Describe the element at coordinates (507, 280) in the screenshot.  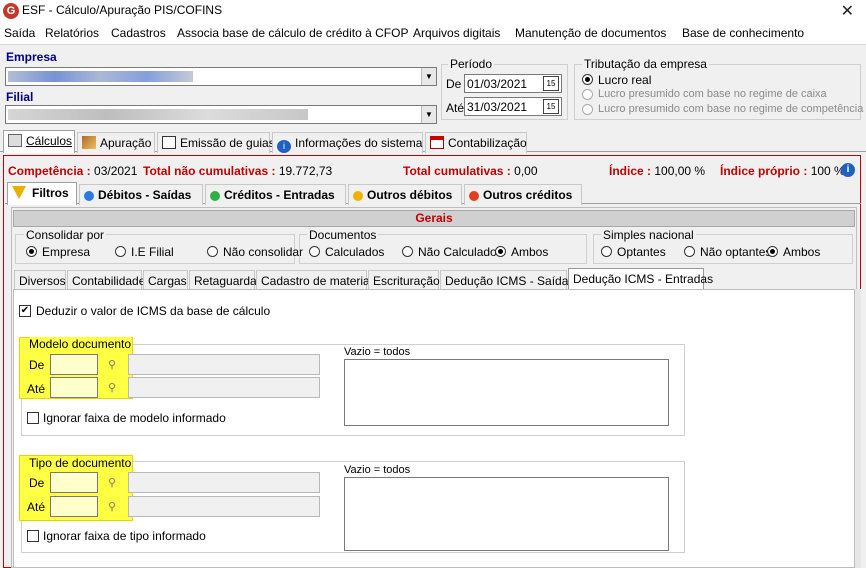
I see `tab-deducao-icms-saidas: Dedução ICMS - Saídas` at that location.